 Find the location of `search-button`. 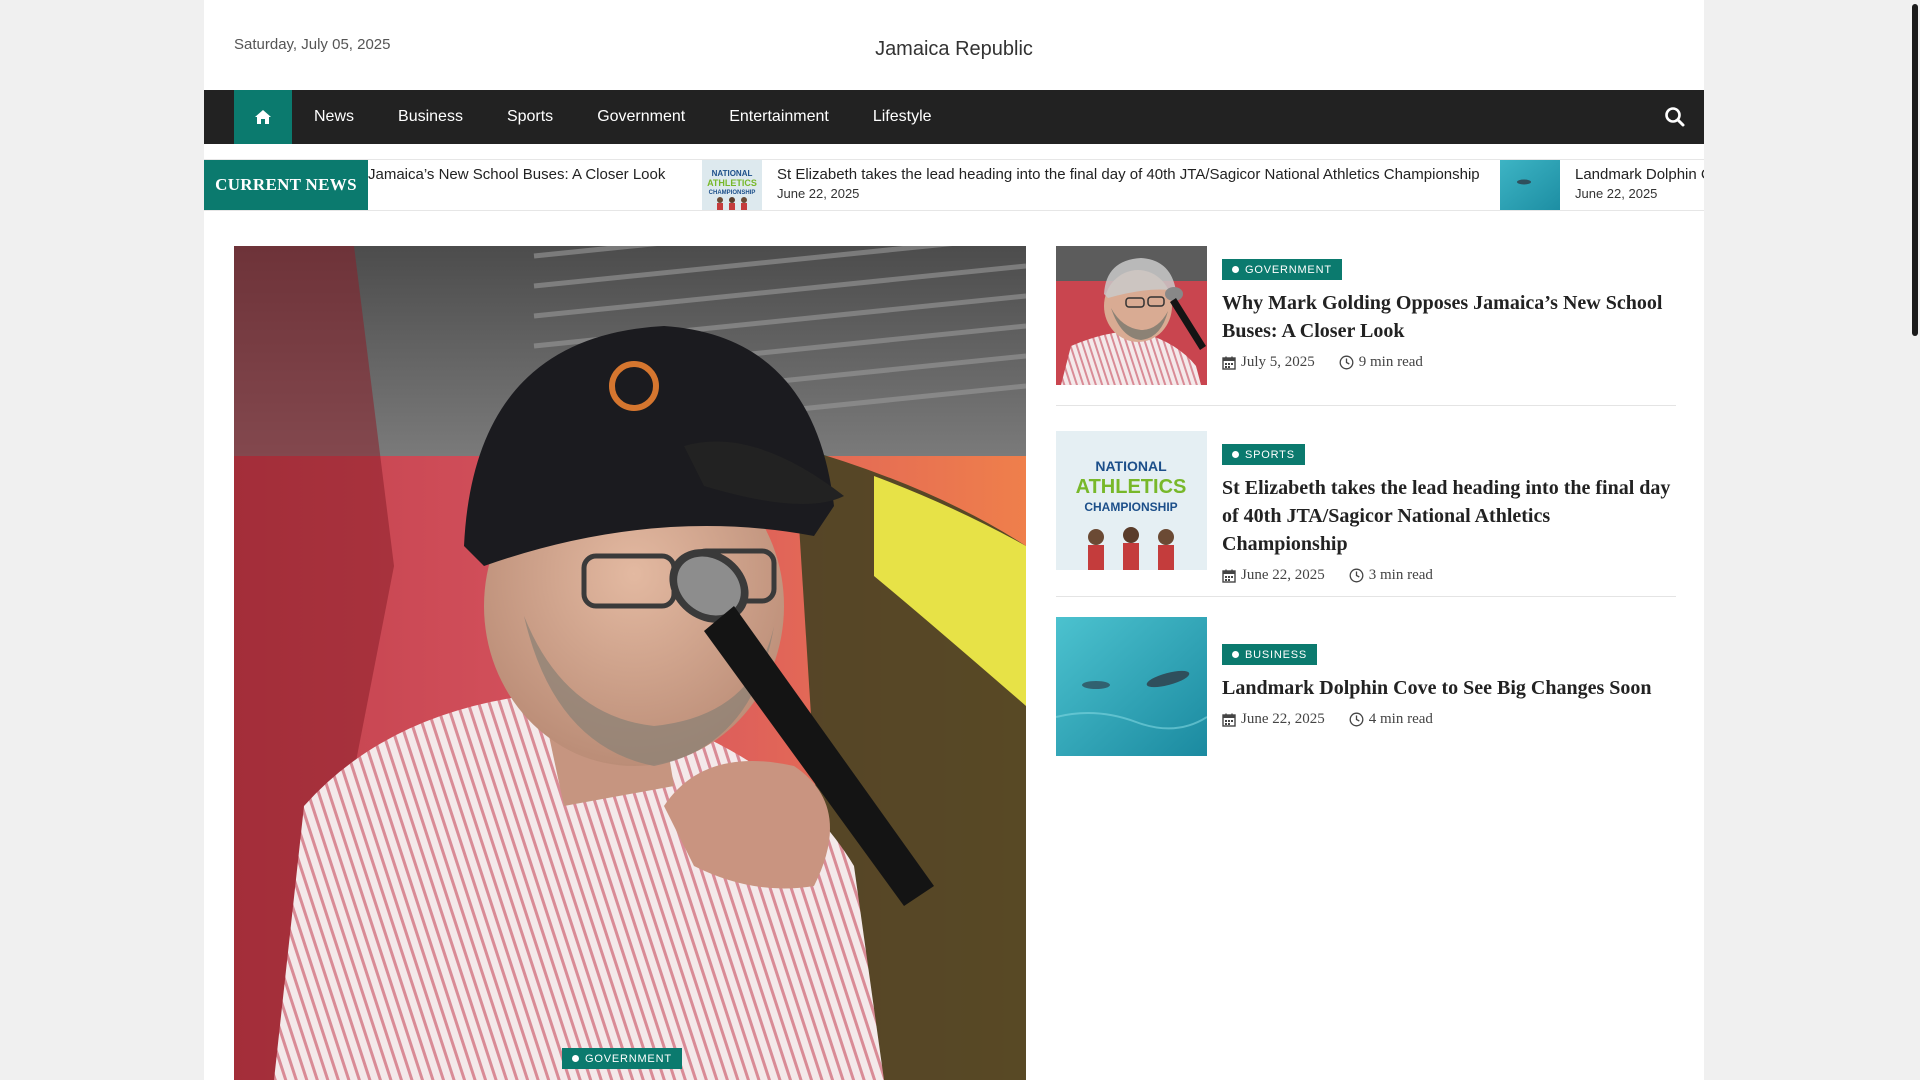

search-button is located at coordinates (1675, 117).